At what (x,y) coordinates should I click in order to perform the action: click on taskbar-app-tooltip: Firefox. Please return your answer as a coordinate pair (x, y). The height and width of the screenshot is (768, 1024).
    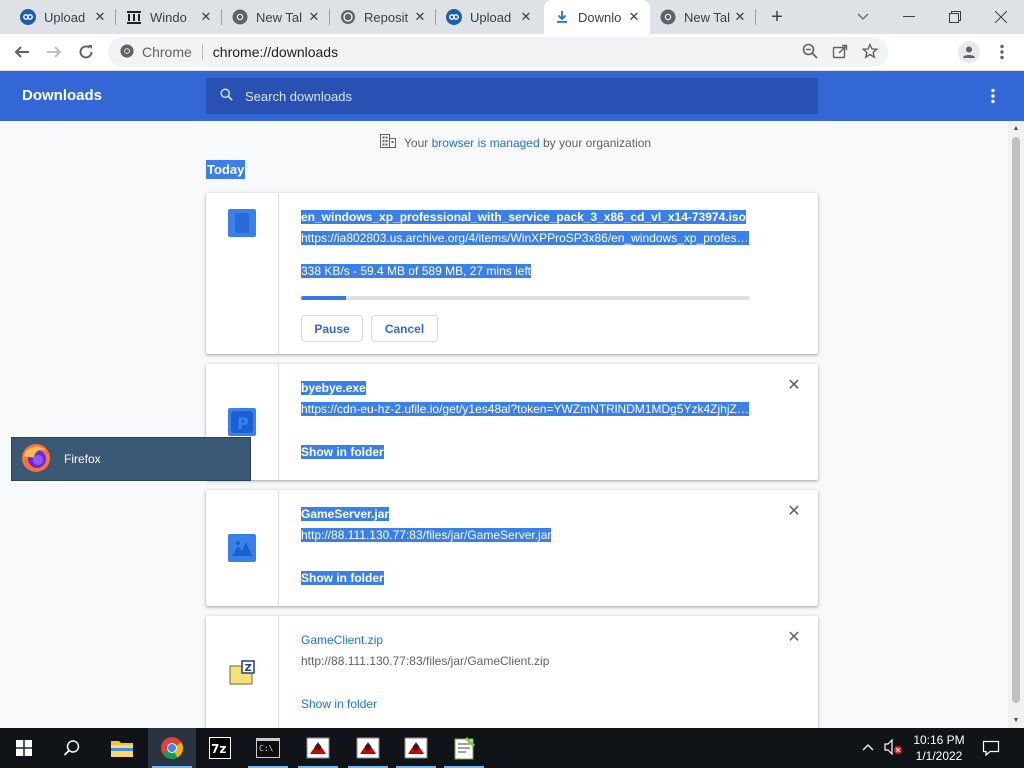
    Looking at the image, I should click on (131, 459).